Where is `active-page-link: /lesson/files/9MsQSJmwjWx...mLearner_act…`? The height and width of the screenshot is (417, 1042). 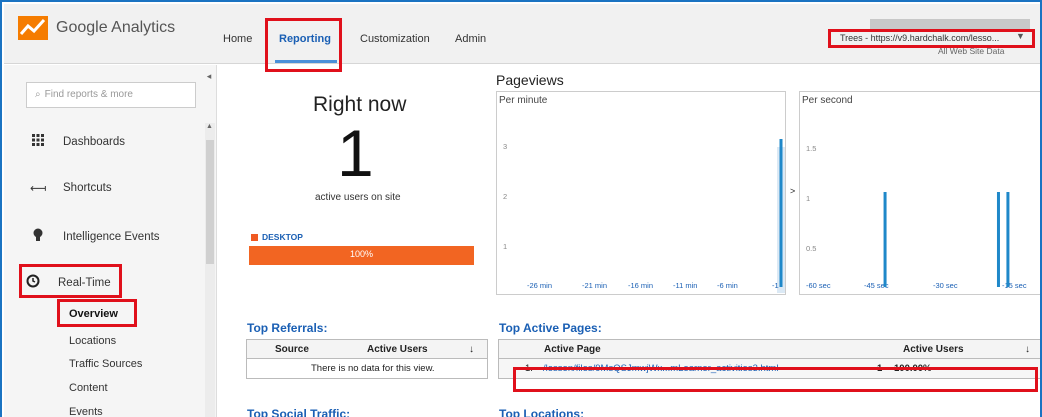 active-page-link: /lesson/files/9MsQSJmwjWx...mLearner_act… is located at coordinates (660, 368).